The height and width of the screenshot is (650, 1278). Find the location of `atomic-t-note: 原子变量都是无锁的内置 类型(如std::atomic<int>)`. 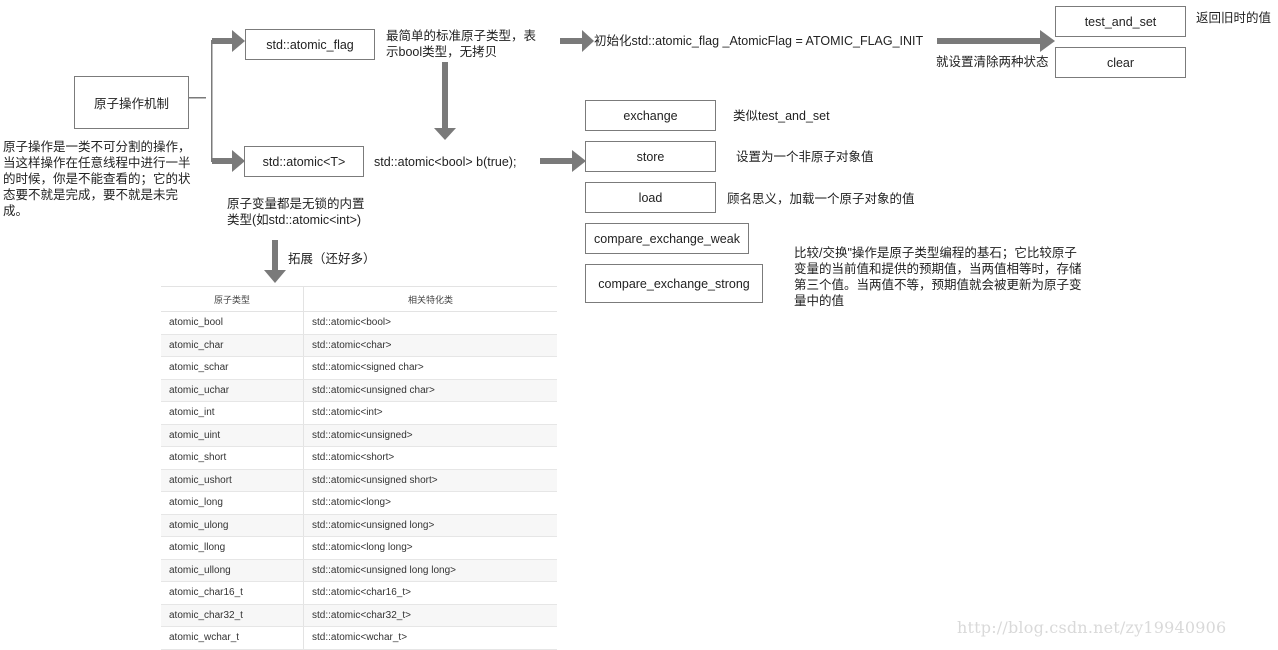

atomic-t-note: 原子变量都是无锁的内置 类型(如std::atomic<int>) is located at coordinates (296, 212).